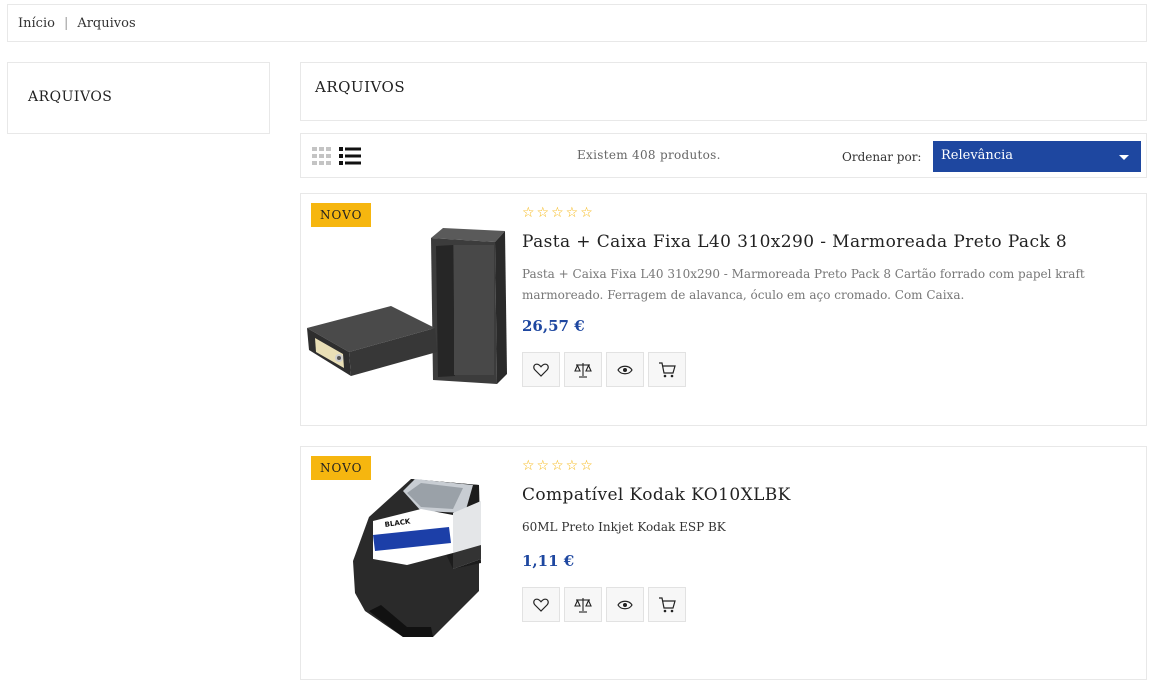  I want to click on breadcrumb: Início | Arquivos, so click(577, 23).